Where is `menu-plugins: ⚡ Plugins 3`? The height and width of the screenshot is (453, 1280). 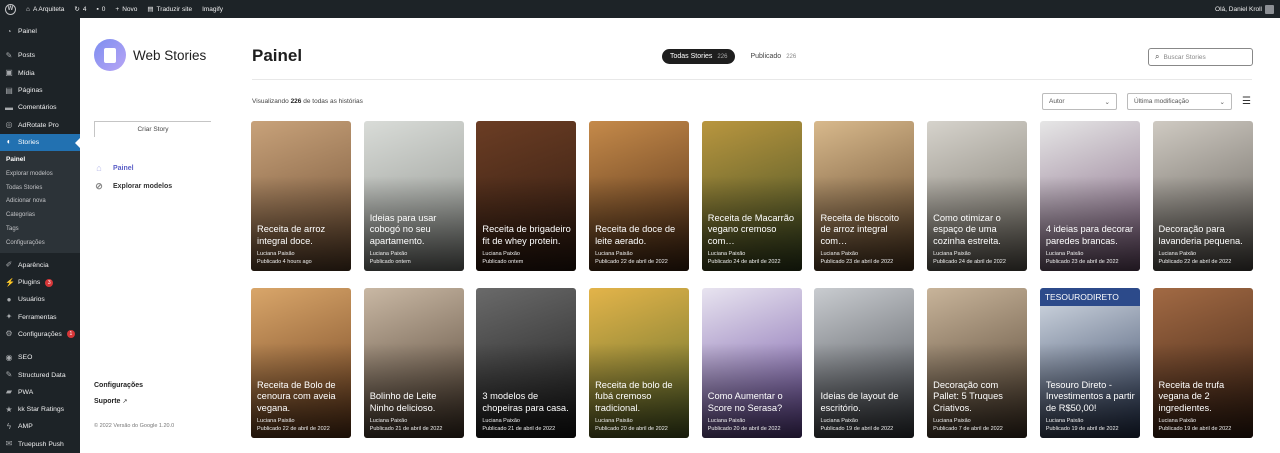
menu-plugins: ⚡ Plugins 3 is located at coordinates (40, 282).